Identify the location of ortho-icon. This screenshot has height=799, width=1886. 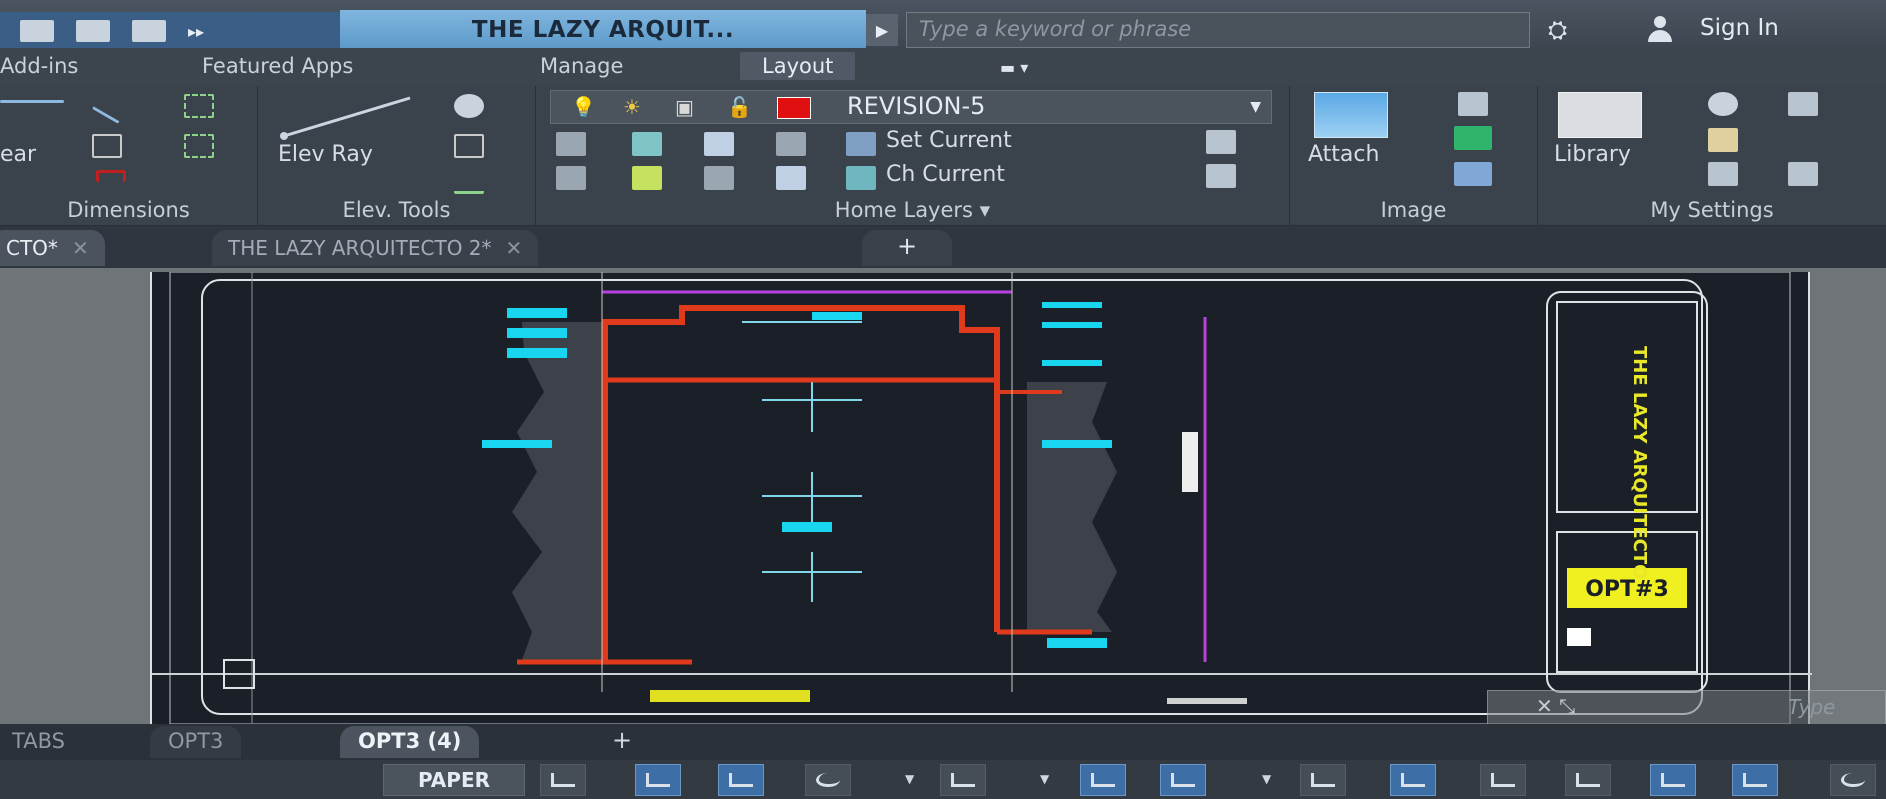
(741, 780).